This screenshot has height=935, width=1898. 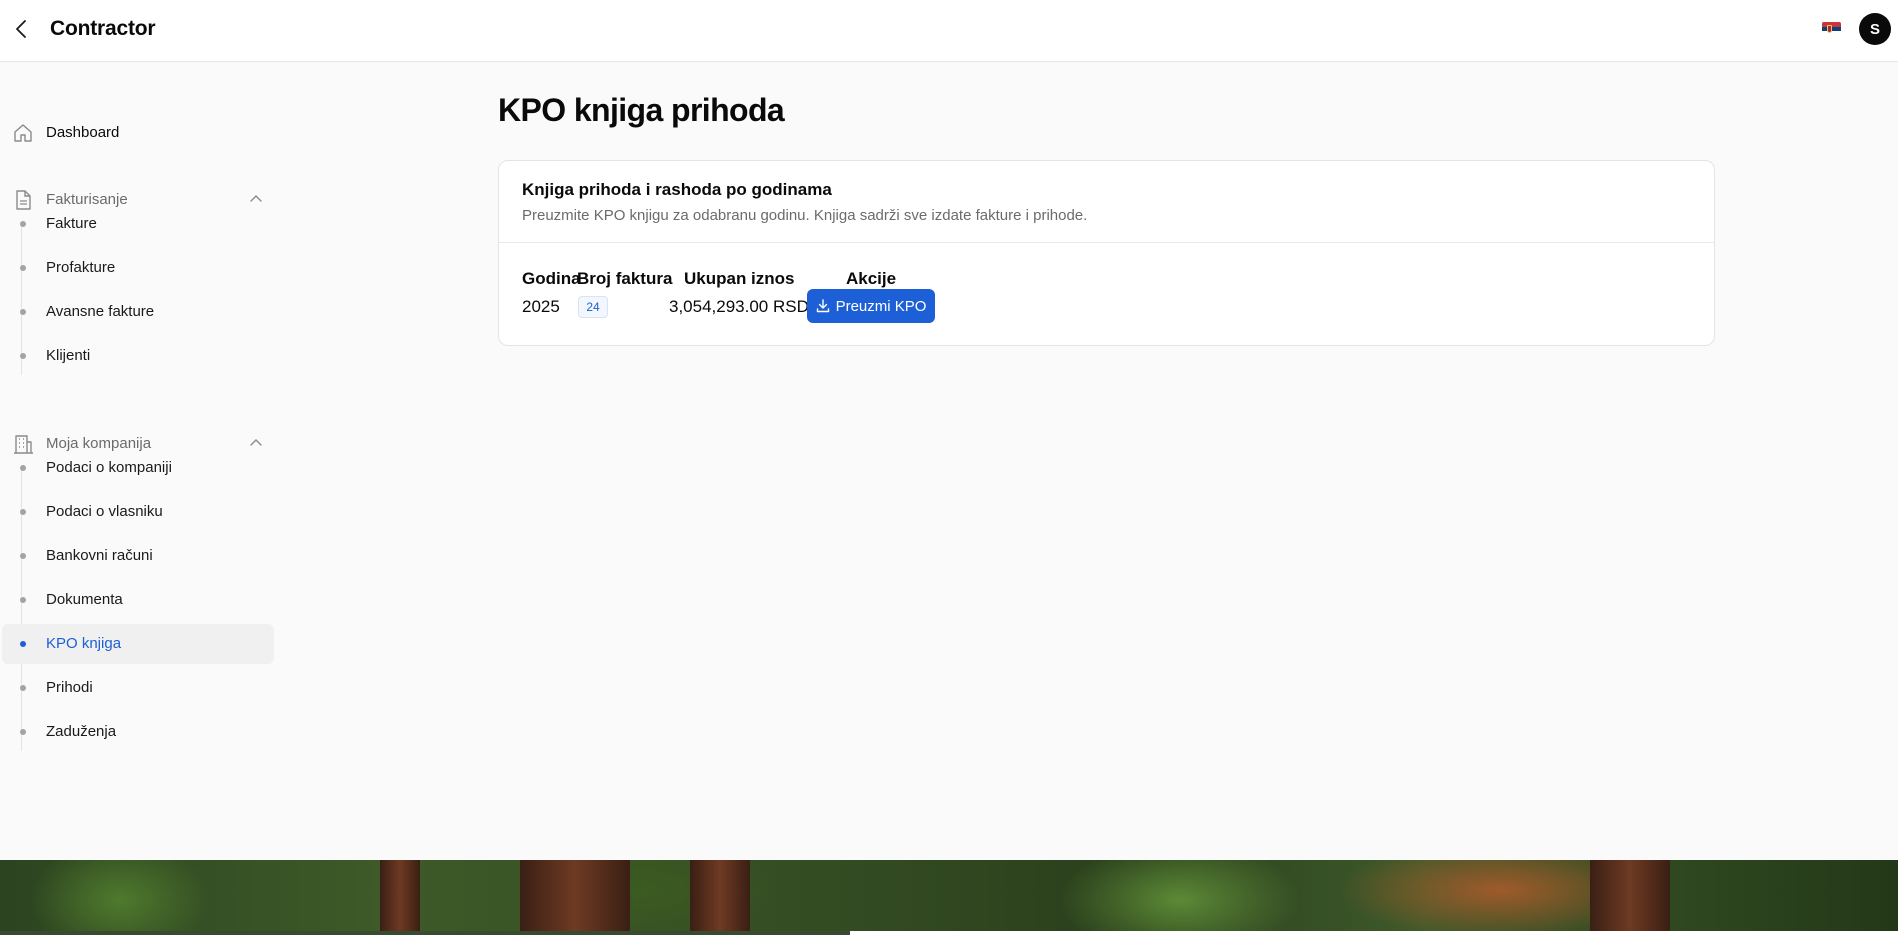 I want to click on sidebar-item-zaduzenja: Zaduženja, so click(x=138, y=732).